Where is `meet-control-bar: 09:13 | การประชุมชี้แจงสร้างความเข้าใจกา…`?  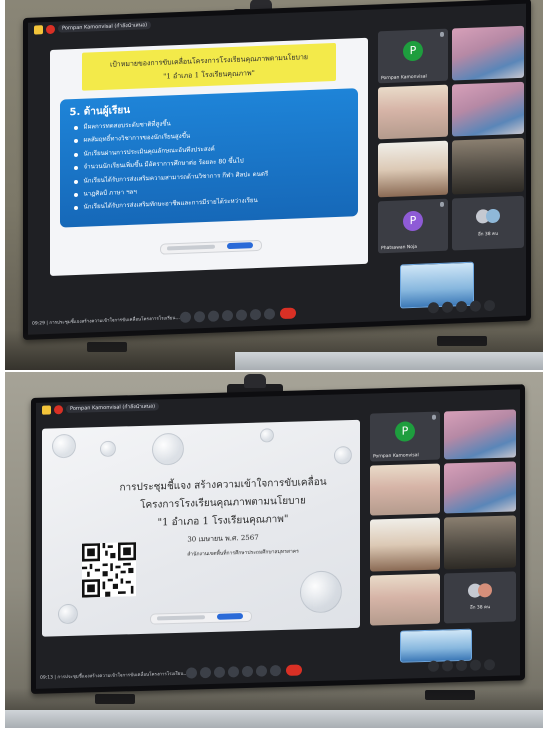 meet-control-bar: 09:13 | การประชุมชี้แจงสร้างความเข้าใจกา… is located at coordinates (278, 671).